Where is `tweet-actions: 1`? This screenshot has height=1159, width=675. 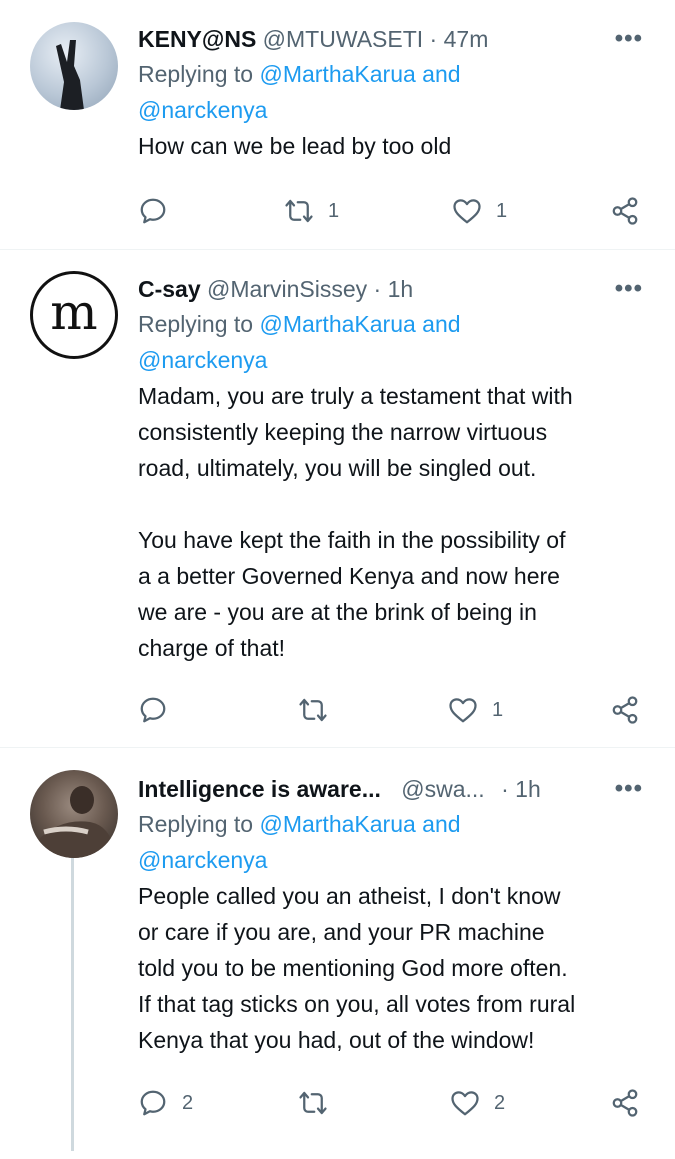 tweet-actions: 1 is located at coordinates (398, 710).